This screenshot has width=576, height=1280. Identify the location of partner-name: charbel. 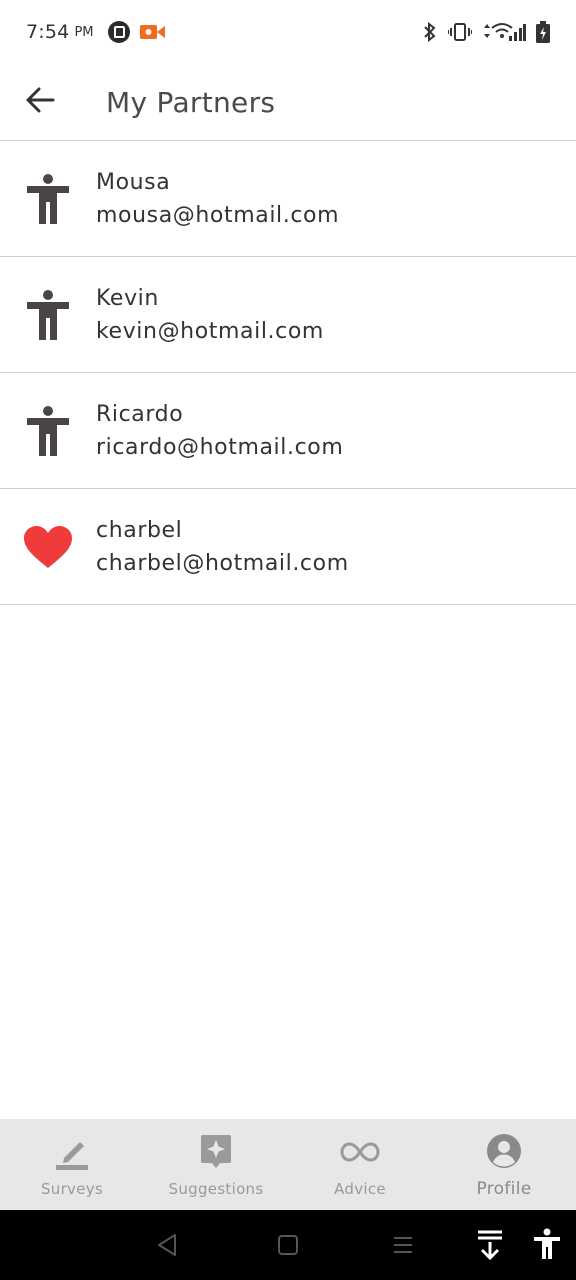
(139, 530).